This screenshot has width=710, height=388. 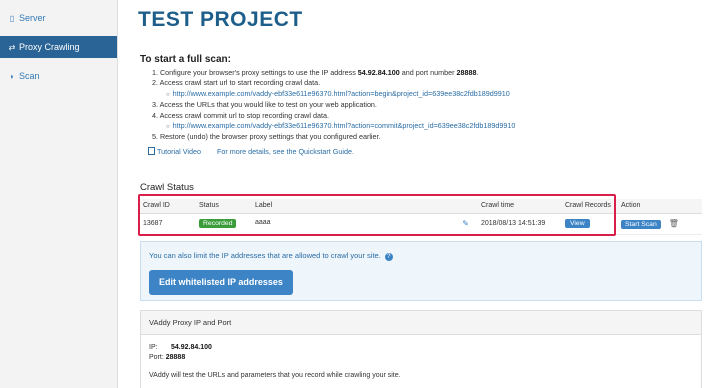 What do you see at coordinates (151, 151) in the screenshot?
I see `document-icon` at bounding box center [151, 151].